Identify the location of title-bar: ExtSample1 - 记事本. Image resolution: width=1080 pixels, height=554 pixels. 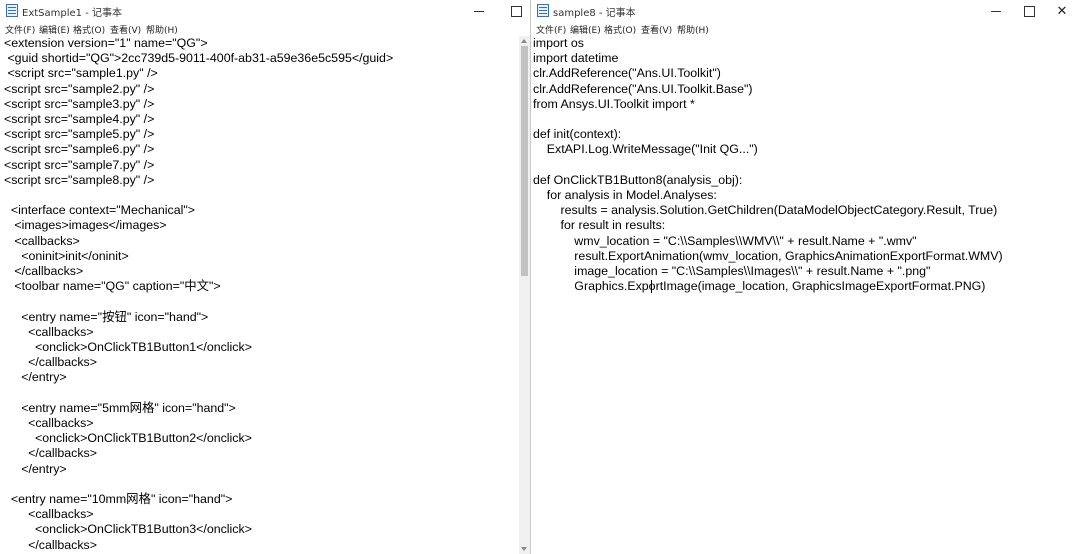
(265, 11).